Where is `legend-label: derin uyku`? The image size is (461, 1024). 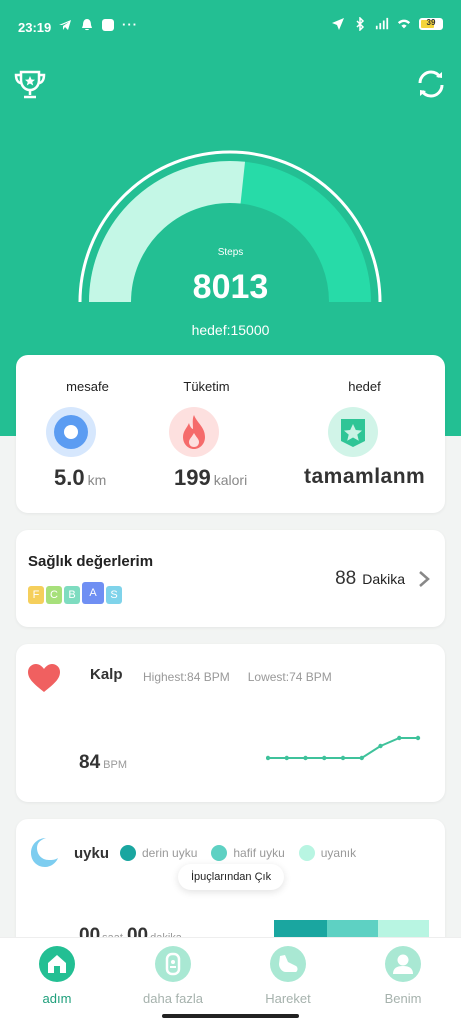 legend-label: derin uyku is located at coordinates (170, 853).